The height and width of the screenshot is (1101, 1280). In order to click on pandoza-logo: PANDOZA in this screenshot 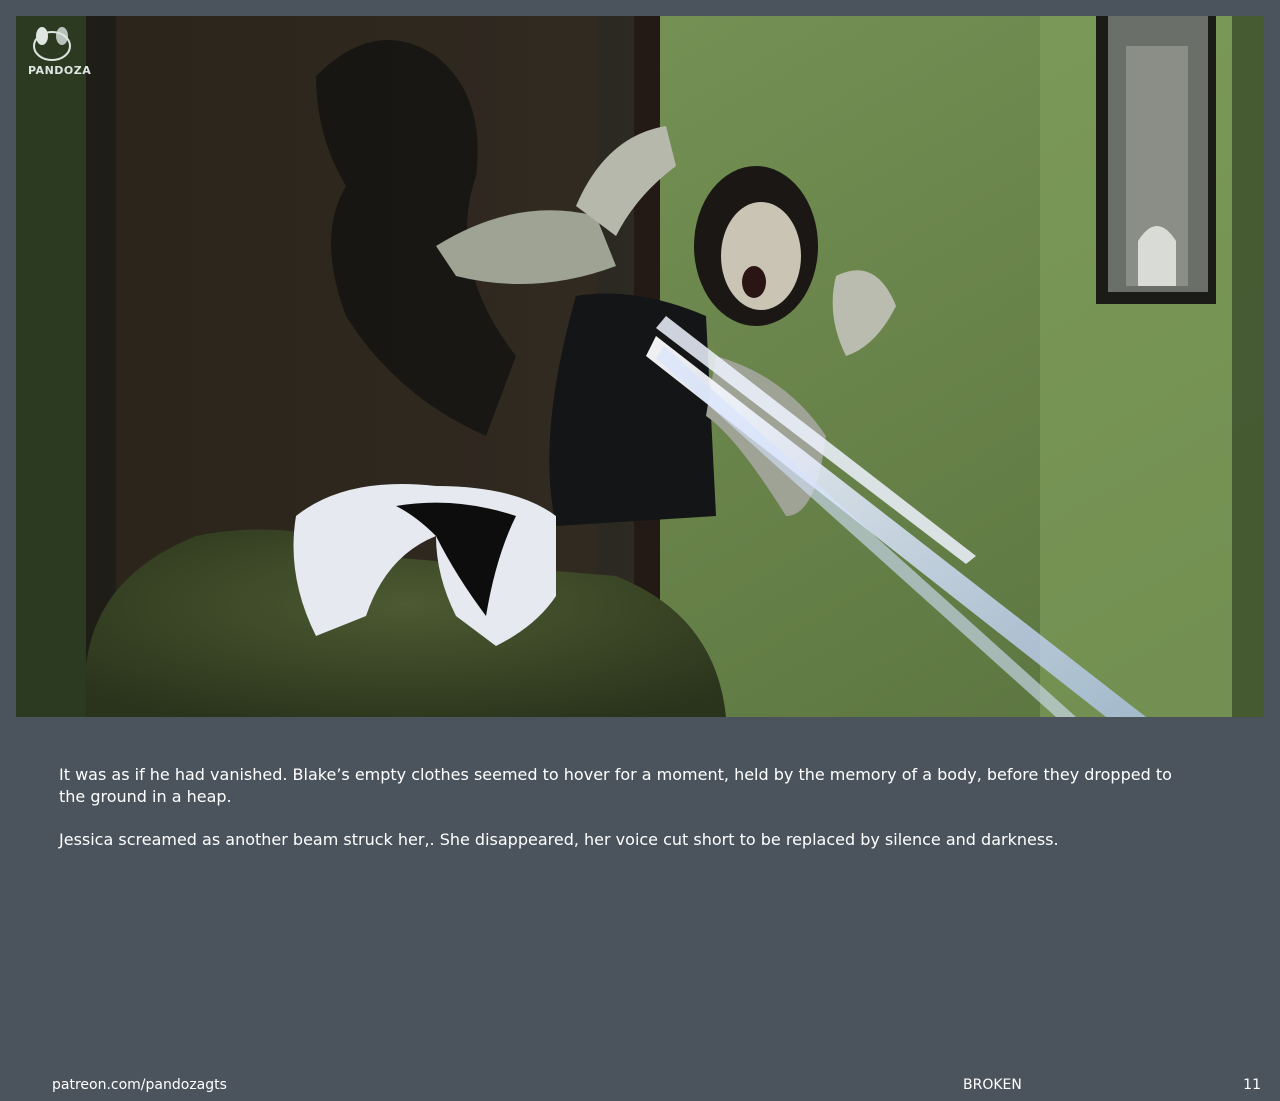, I will do `click(60, 54)`.